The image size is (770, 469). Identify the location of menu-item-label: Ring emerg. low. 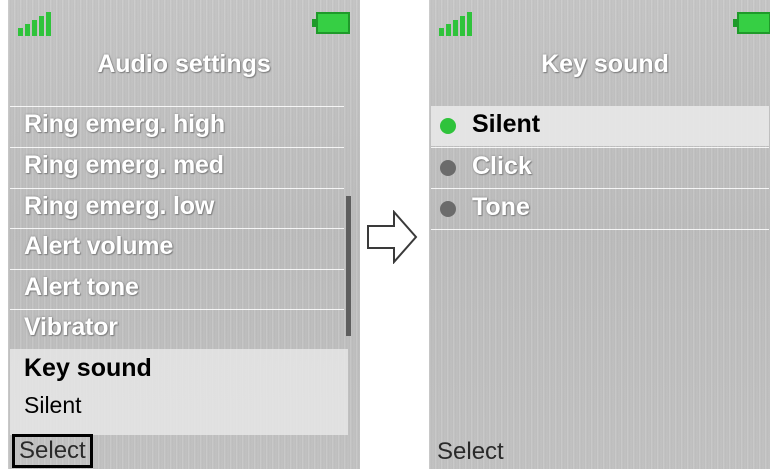
(119, 206).